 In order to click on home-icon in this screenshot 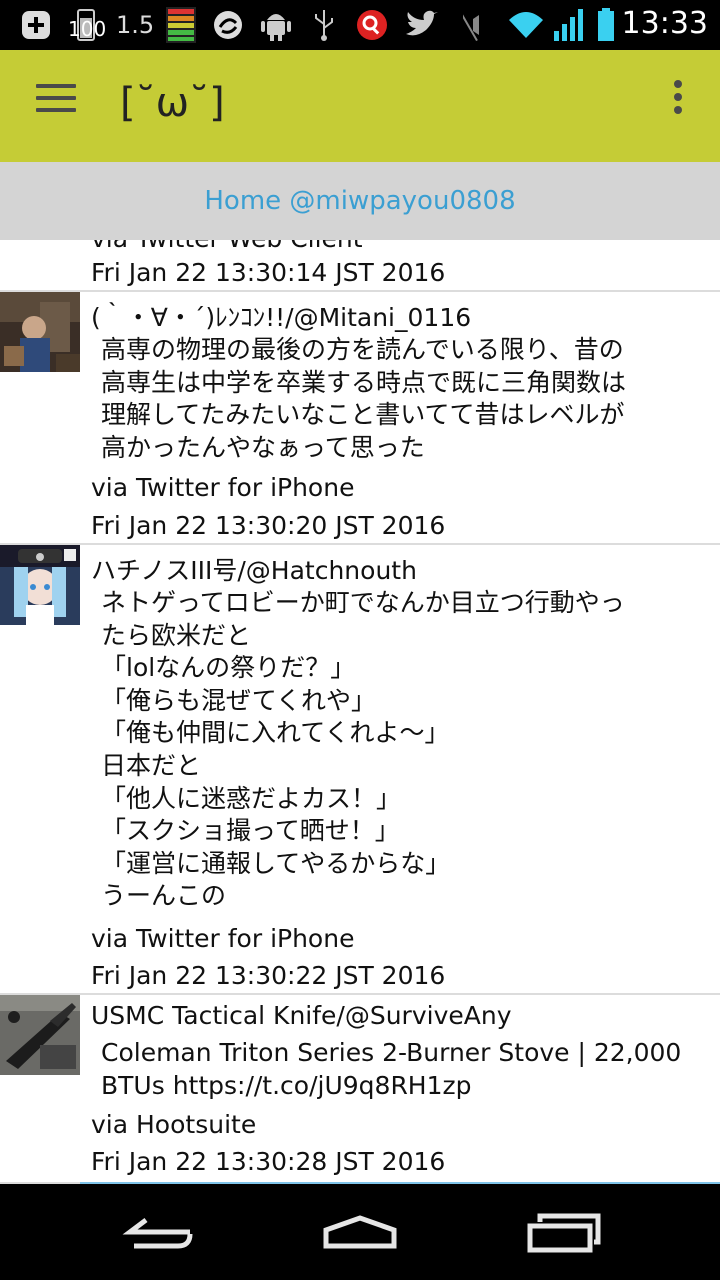, I will do `click(360, 1231)`.